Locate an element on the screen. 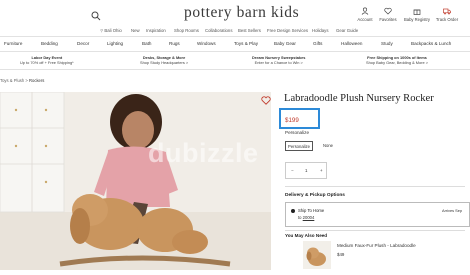  favorites-label: Favorites is located at coordinates (388, 19).